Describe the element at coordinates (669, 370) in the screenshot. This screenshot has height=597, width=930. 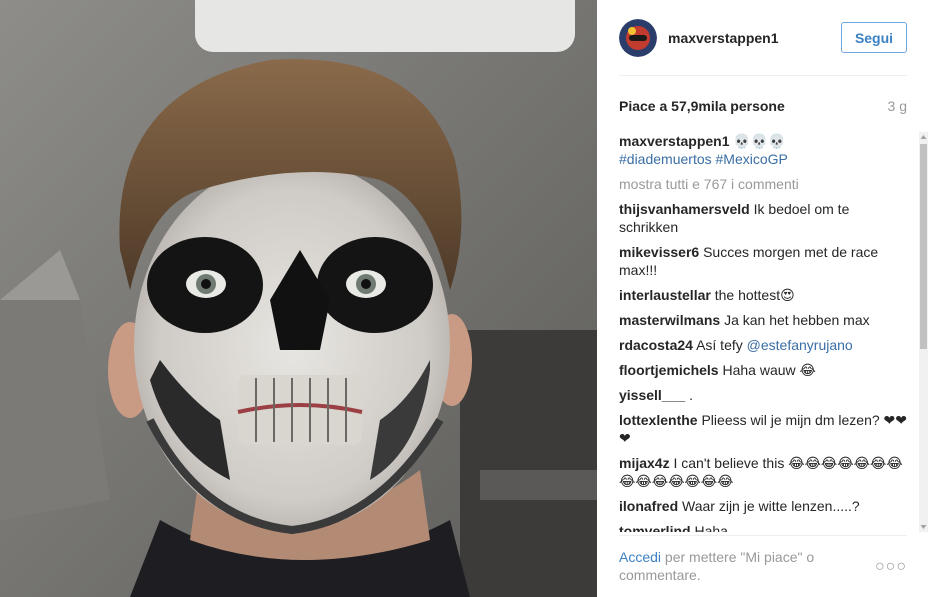
I see `comment-username: floortjemichels` at that location.